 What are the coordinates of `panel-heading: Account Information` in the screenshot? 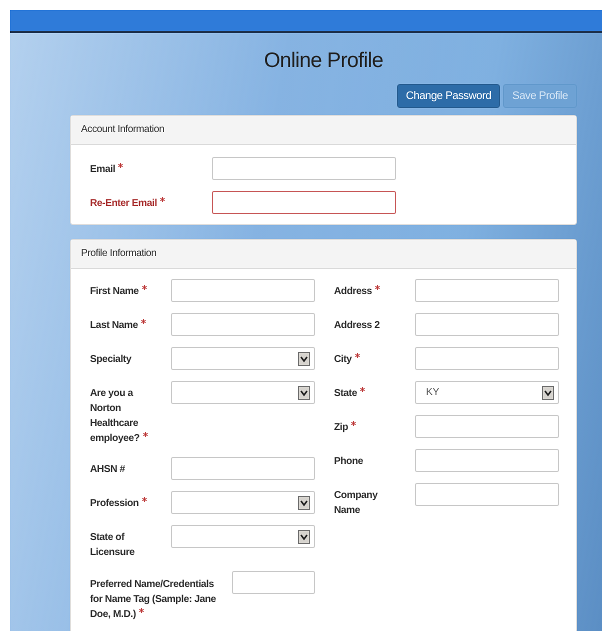 It's located at (323, 130).